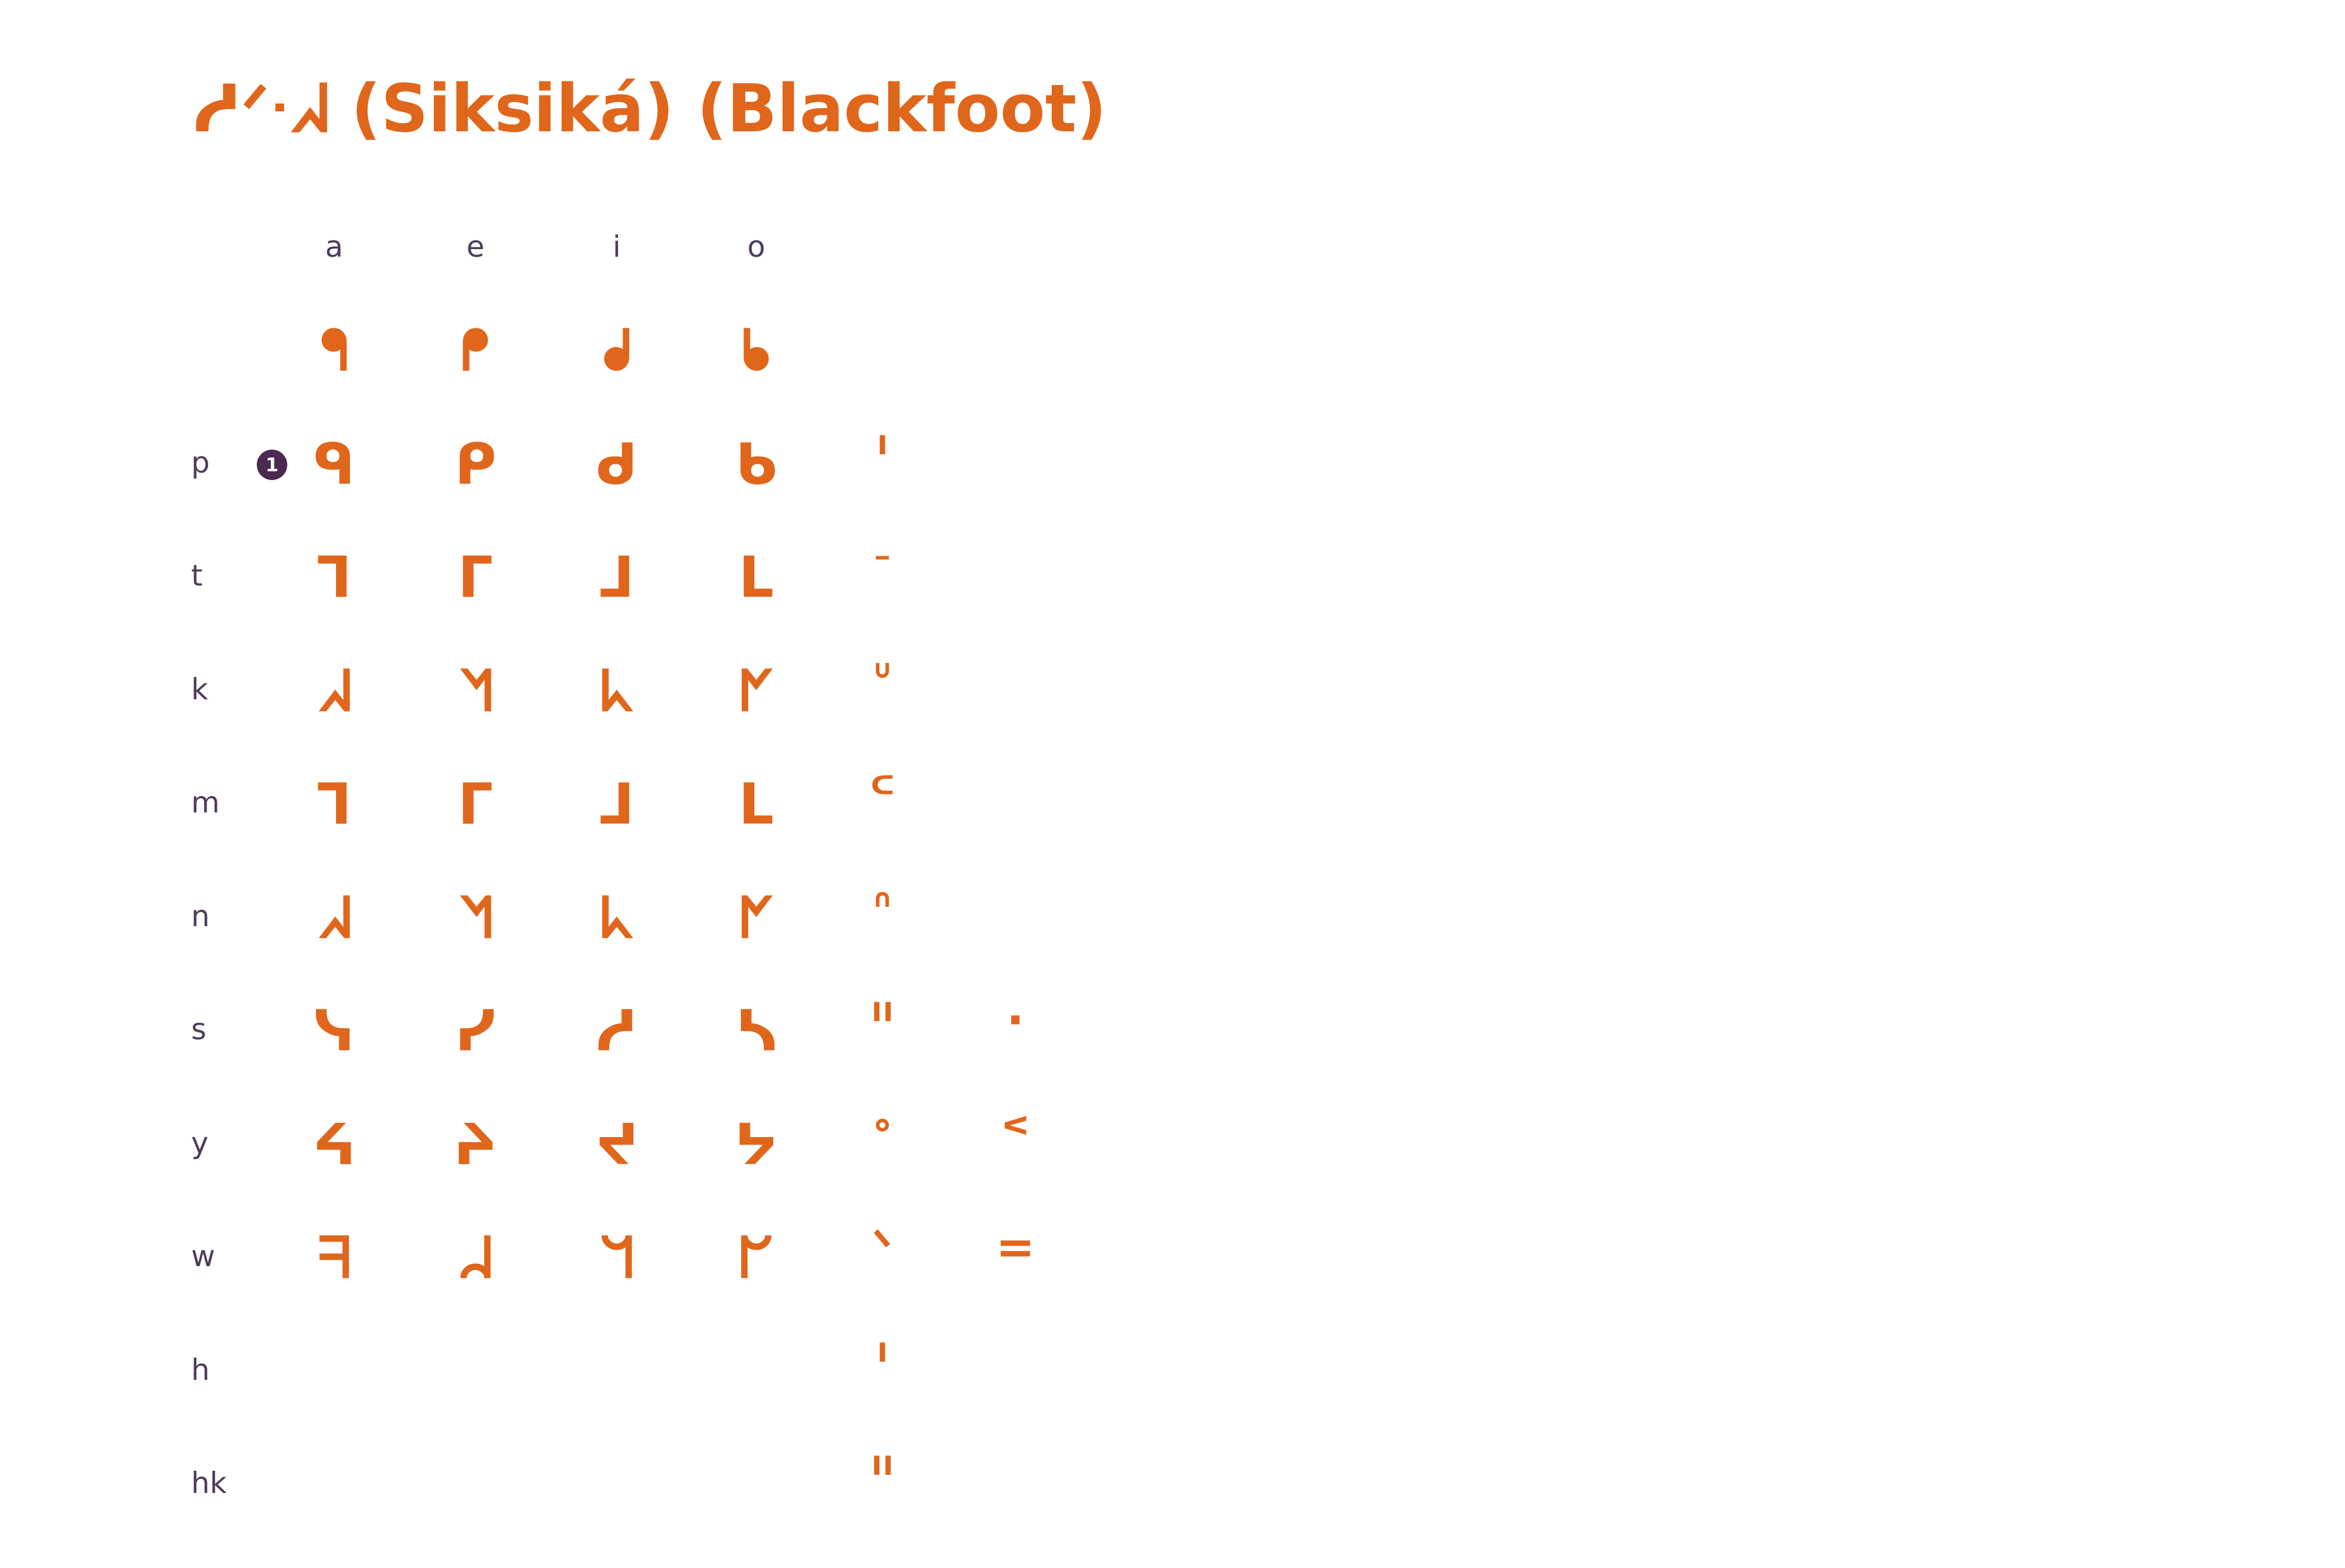 This screenshot has height=1568, width=2345. What do you see at coordinates (756, 1031) in the screenshot?
I see `syllable-glyph: ᓴ` at bounding box center [756, 1031].